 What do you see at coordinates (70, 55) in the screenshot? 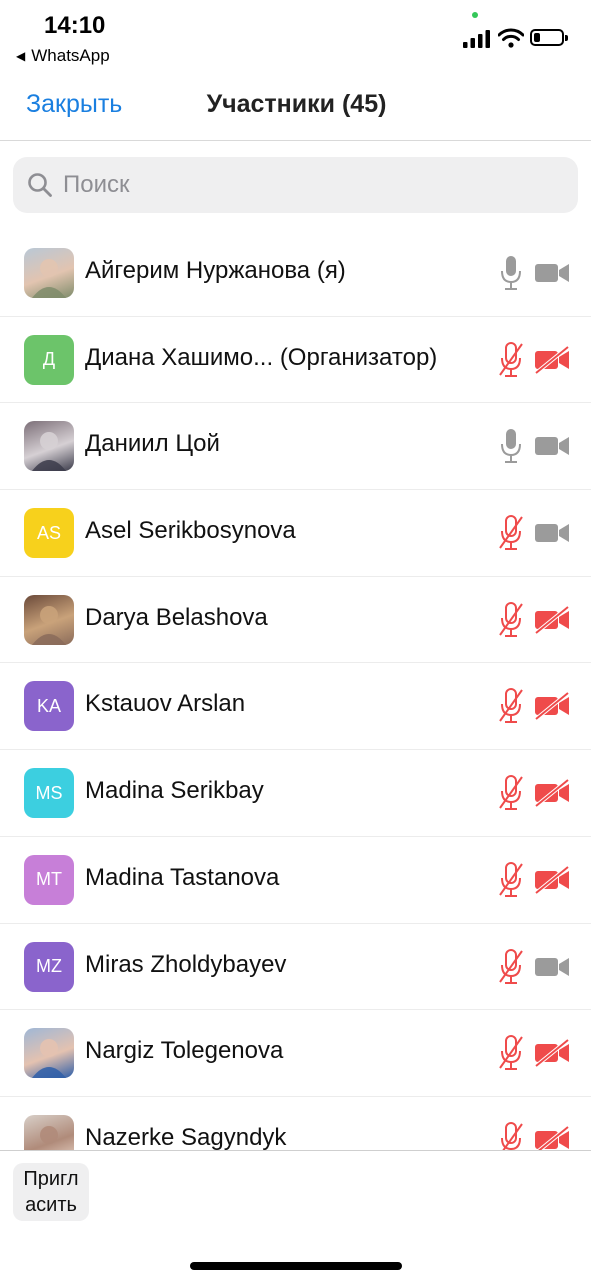
I see `back-app-label: WhatsApp` at bounding box center [70, 55].